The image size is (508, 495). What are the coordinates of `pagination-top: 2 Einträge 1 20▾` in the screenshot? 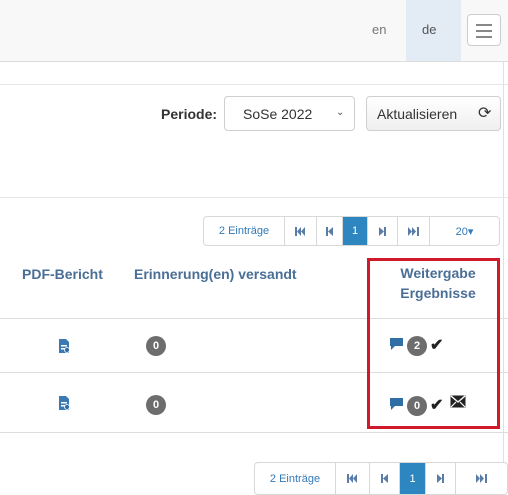 It's located at (351, 231).